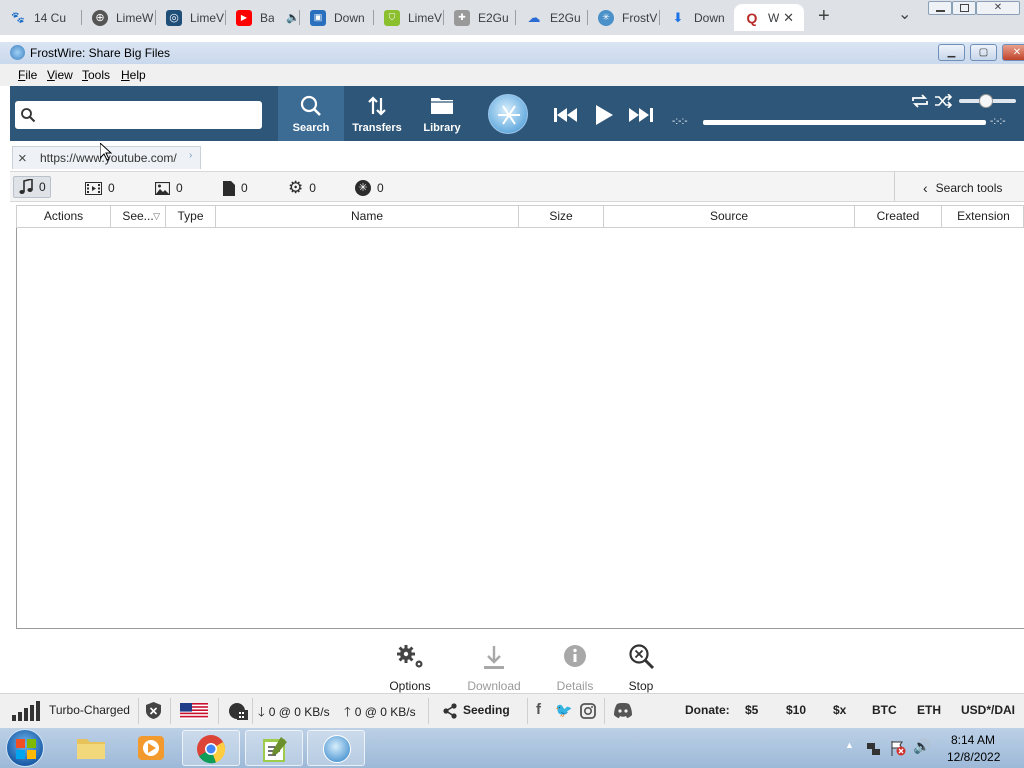  I want to click on sort-descending-icon: ▽, so click(156, 216).